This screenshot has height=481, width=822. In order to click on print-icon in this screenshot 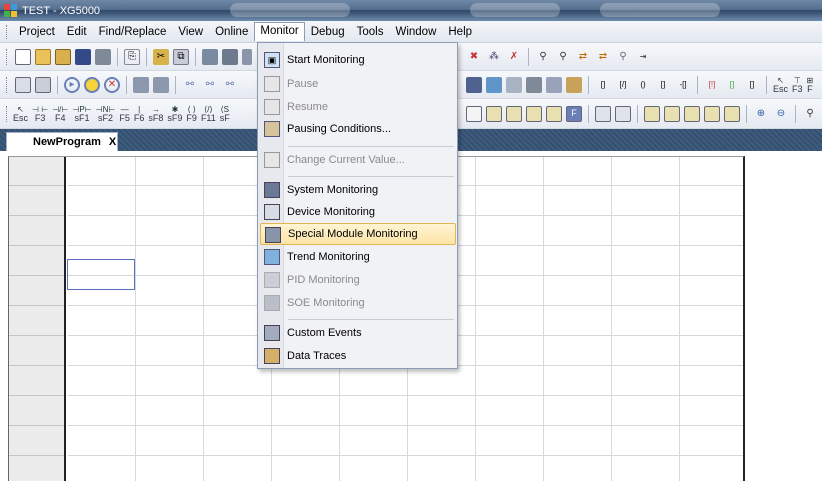, I will do `click(103, 56)`.